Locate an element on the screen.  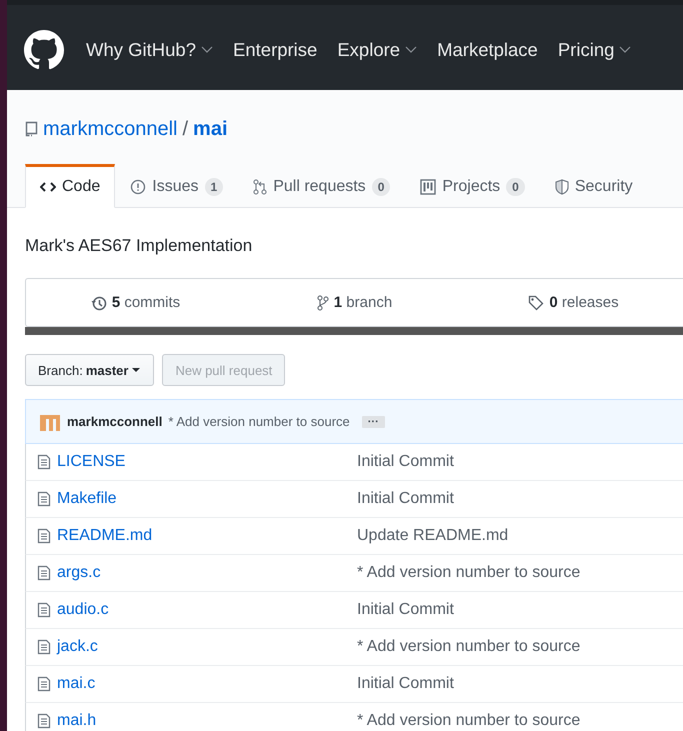
pull-request-icon is located at coordinates (260, 187).